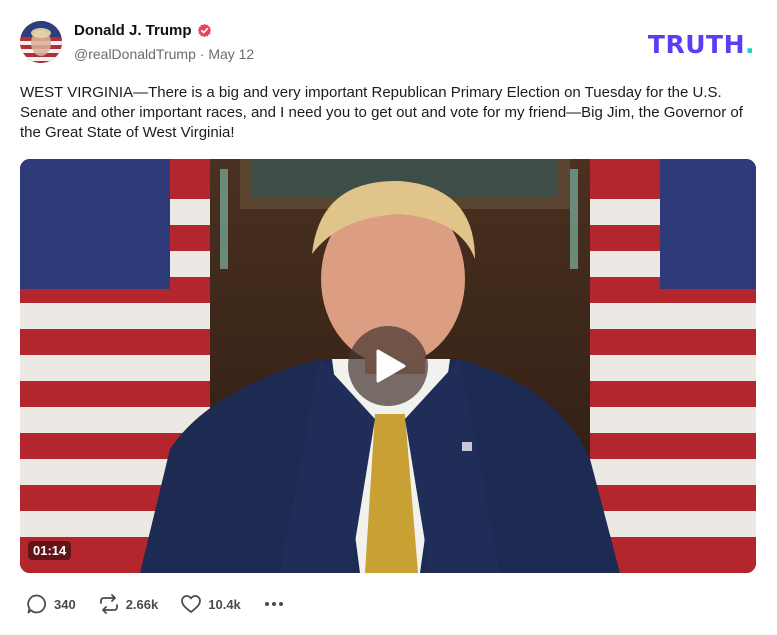 Image resolution: width=777 pixels, height=635 pixels. What do you see at coordinates (108, 604) in the screenshot?
I see `retruth-icon` at bounding box center [108, 604].